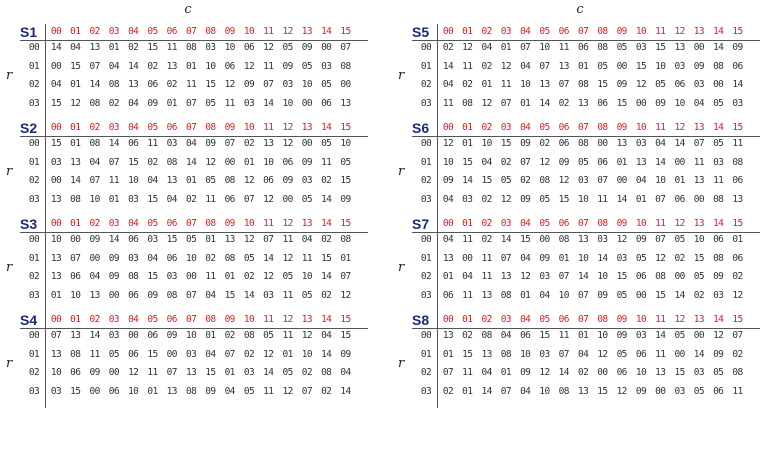  I want to click on column-header: 06, so click(172, 31).